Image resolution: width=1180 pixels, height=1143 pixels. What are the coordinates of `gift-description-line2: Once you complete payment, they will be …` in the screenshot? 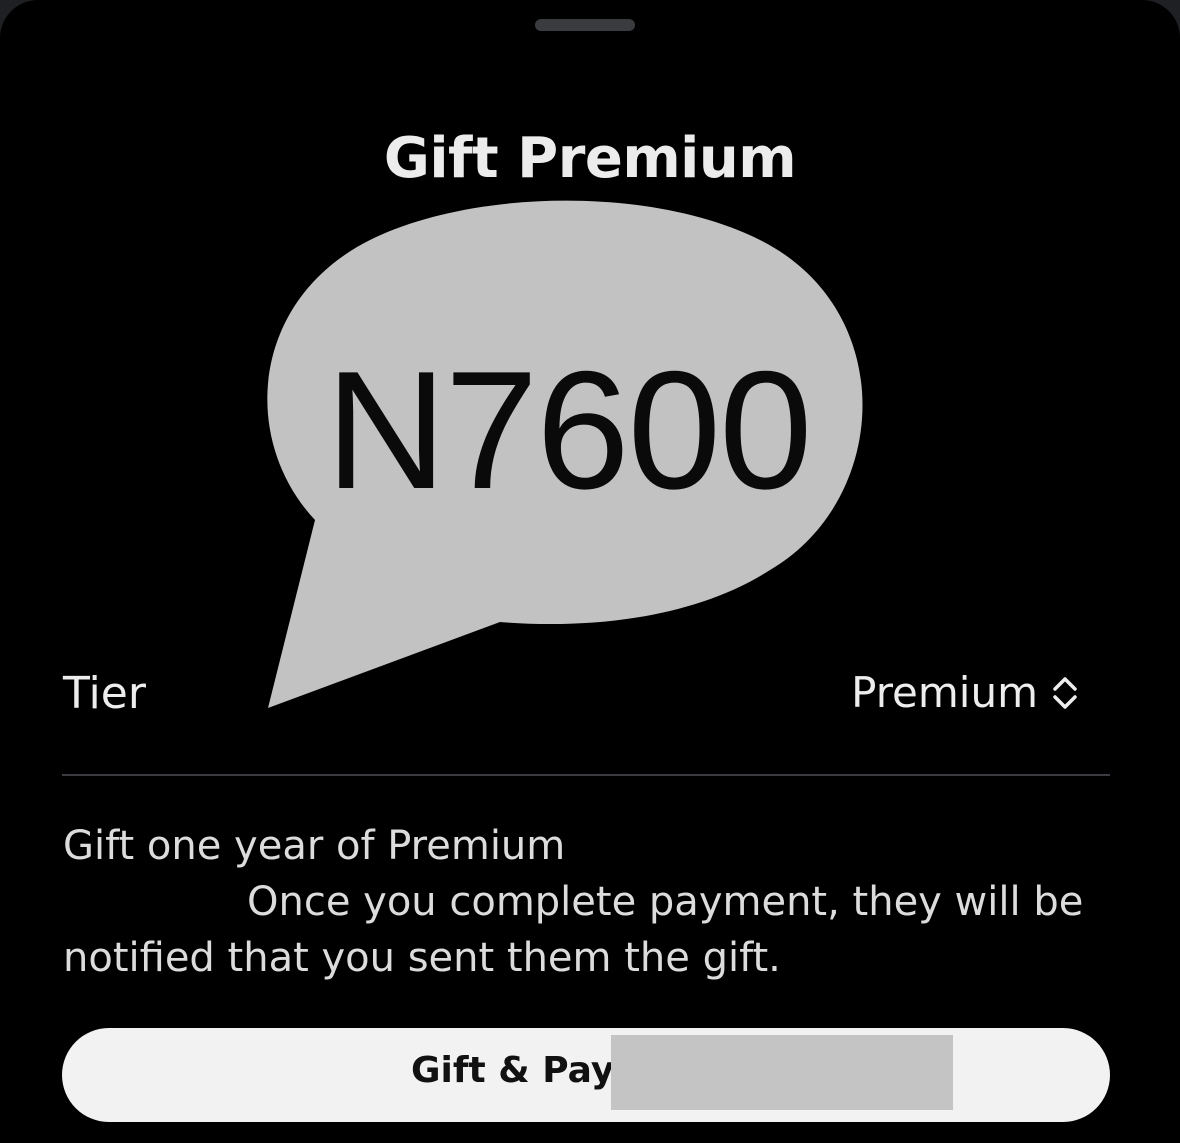 It's located at (573, 930).